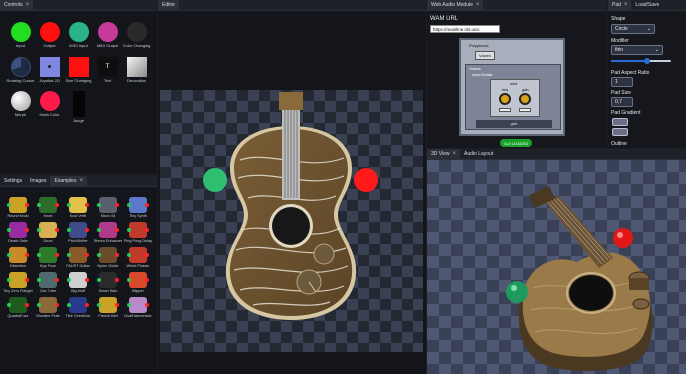  What do you see at coordinates (622, 82) in the screenshot?
I see `aspect-input: 1` at bounding box center [622, 82].